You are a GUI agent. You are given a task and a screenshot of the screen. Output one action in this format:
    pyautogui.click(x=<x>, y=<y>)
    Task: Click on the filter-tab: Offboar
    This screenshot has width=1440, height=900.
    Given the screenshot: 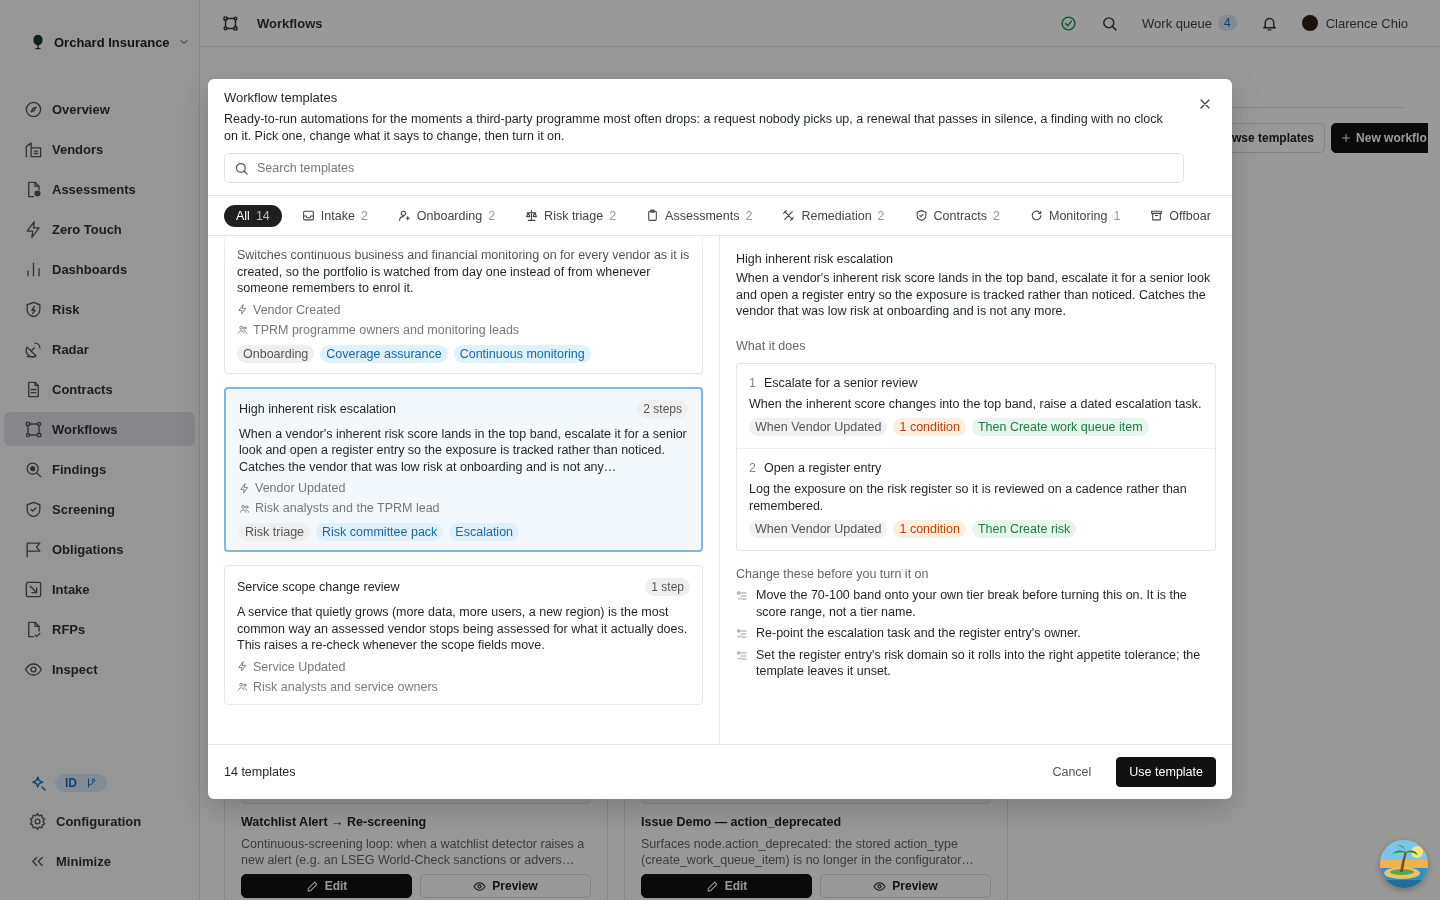 What is the action you would take?
    pyautogui.click(x=1180, y=215)
    